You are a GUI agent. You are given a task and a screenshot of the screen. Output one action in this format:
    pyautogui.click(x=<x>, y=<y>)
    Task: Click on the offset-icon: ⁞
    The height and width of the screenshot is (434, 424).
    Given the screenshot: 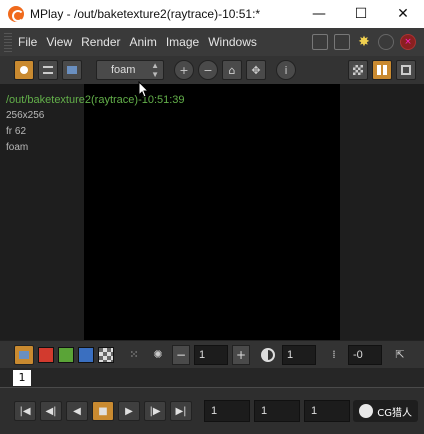 What is the action you would take?
    pyautogui.click(x=334, y=355)
    